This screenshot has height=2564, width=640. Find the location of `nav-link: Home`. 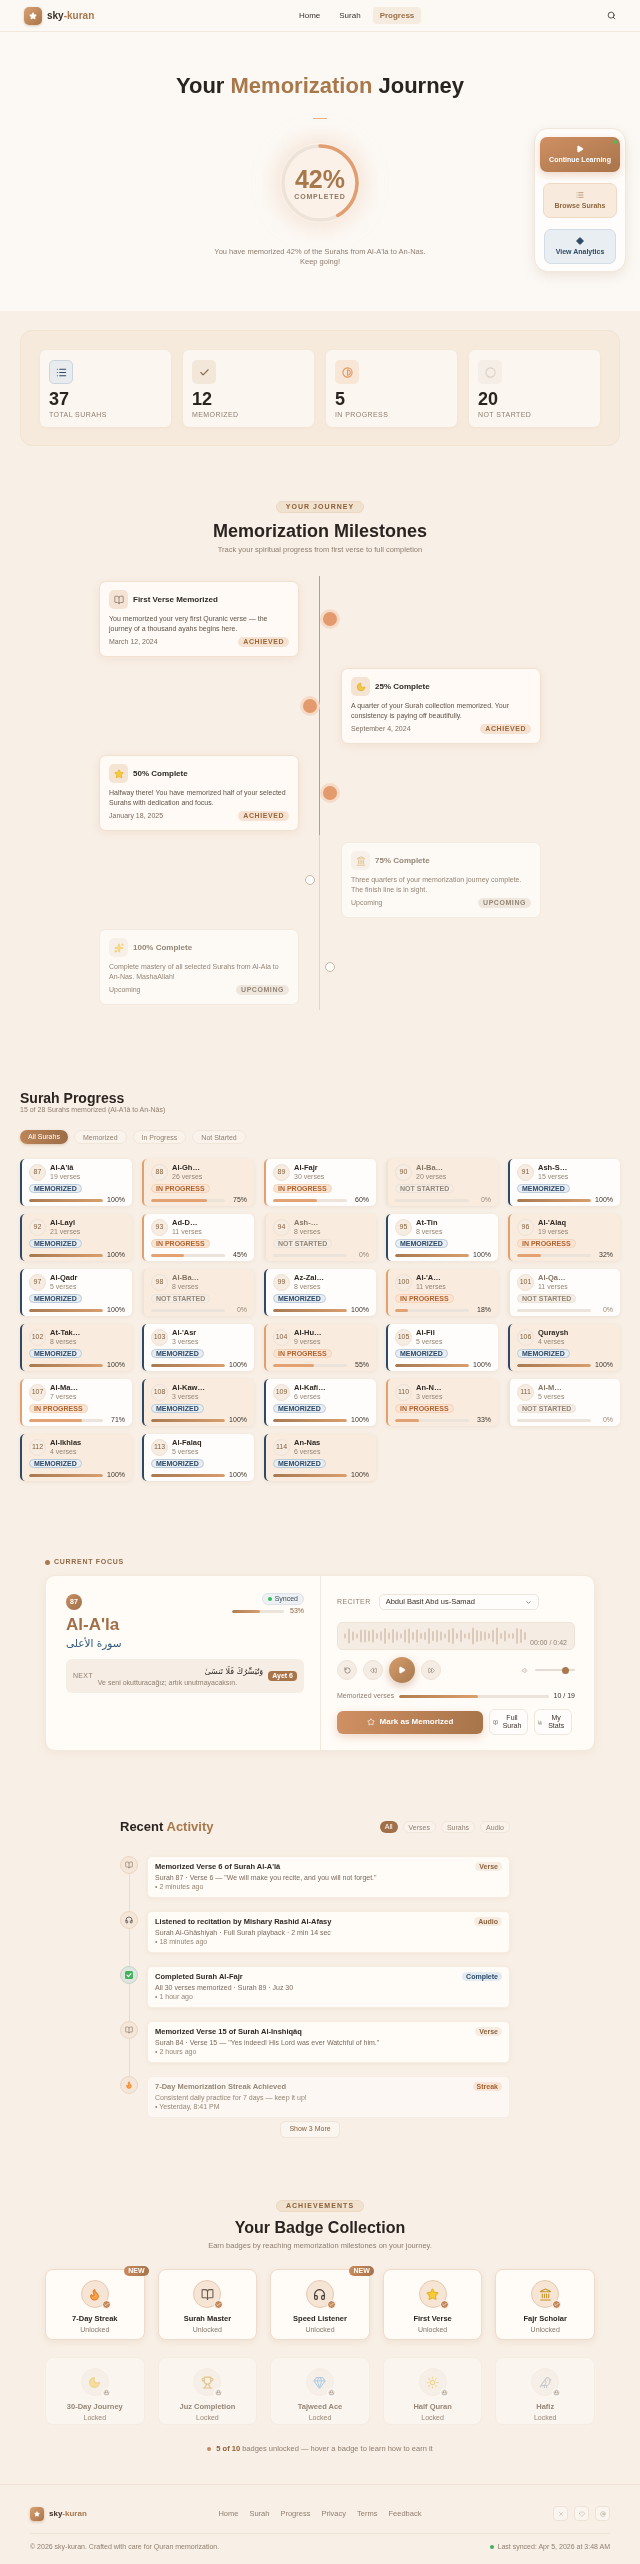

nav-link: Home is located at coordinates (309, 15).